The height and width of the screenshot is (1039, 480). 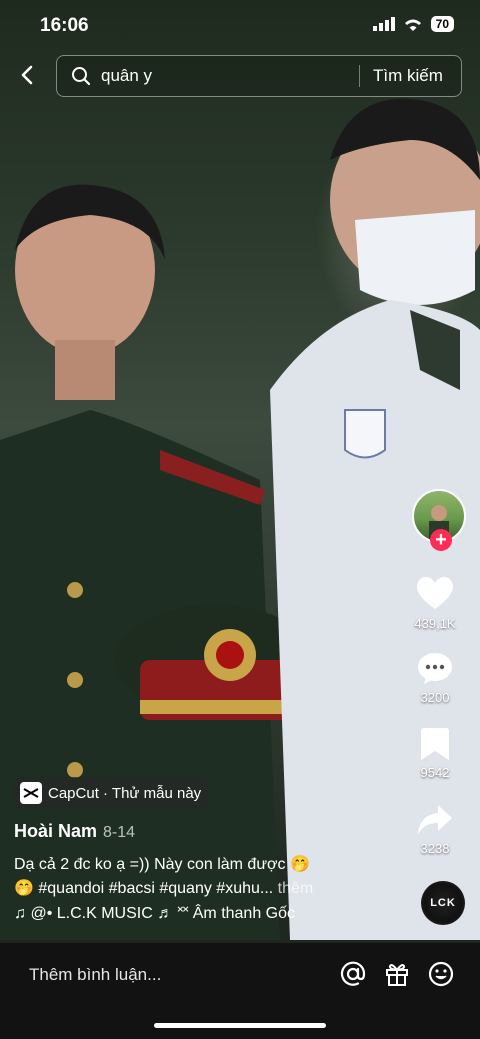 What do you see at coordinates (435, 668) in the screenshot?
I see `comment-bubble-icon` at bounding box center [435, 668].